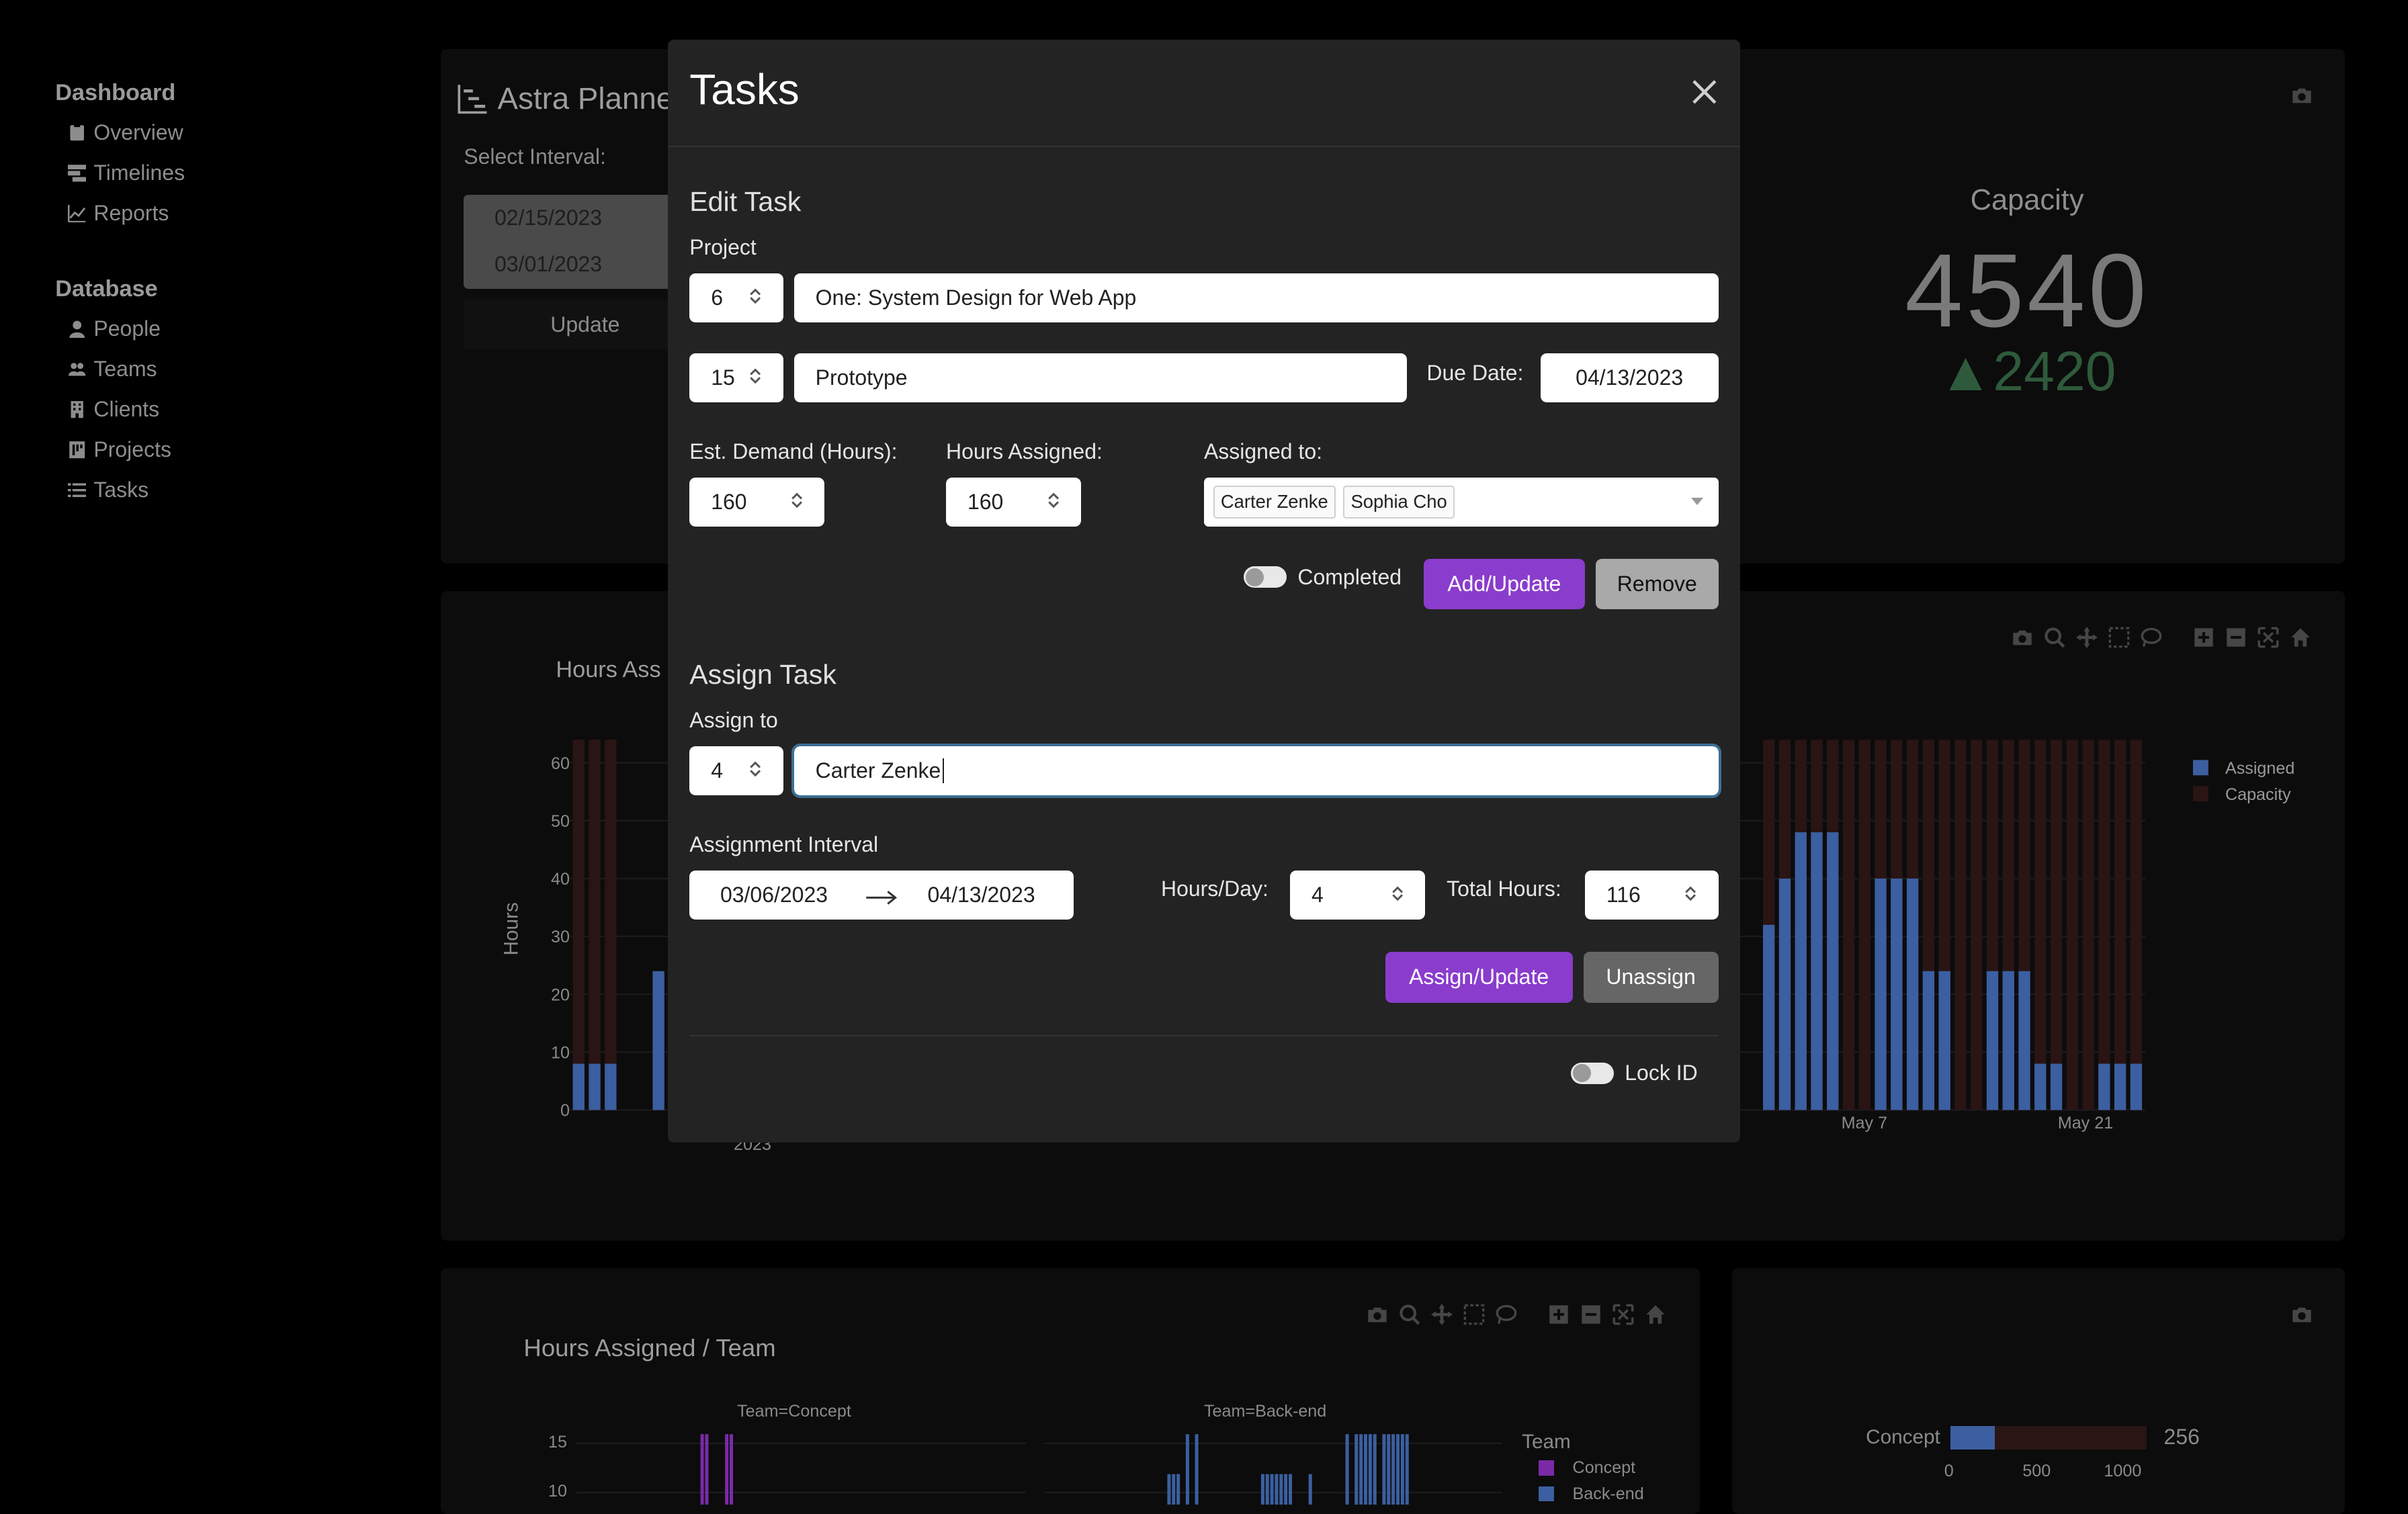 This screenshot has height=1514, width=2408. I want to click on lock-id-toggle, so click(1593, 1073).